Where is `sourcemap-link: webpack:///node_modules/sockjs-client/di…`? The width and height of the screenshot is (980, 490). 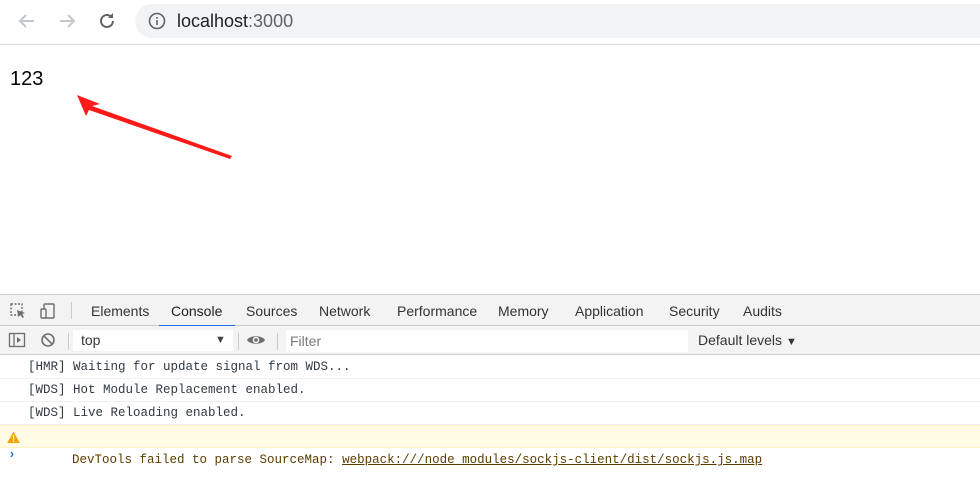
sourcemap-link: webpack:///node_modules/sockjs-client/di… is located at coordinates (552, 460).